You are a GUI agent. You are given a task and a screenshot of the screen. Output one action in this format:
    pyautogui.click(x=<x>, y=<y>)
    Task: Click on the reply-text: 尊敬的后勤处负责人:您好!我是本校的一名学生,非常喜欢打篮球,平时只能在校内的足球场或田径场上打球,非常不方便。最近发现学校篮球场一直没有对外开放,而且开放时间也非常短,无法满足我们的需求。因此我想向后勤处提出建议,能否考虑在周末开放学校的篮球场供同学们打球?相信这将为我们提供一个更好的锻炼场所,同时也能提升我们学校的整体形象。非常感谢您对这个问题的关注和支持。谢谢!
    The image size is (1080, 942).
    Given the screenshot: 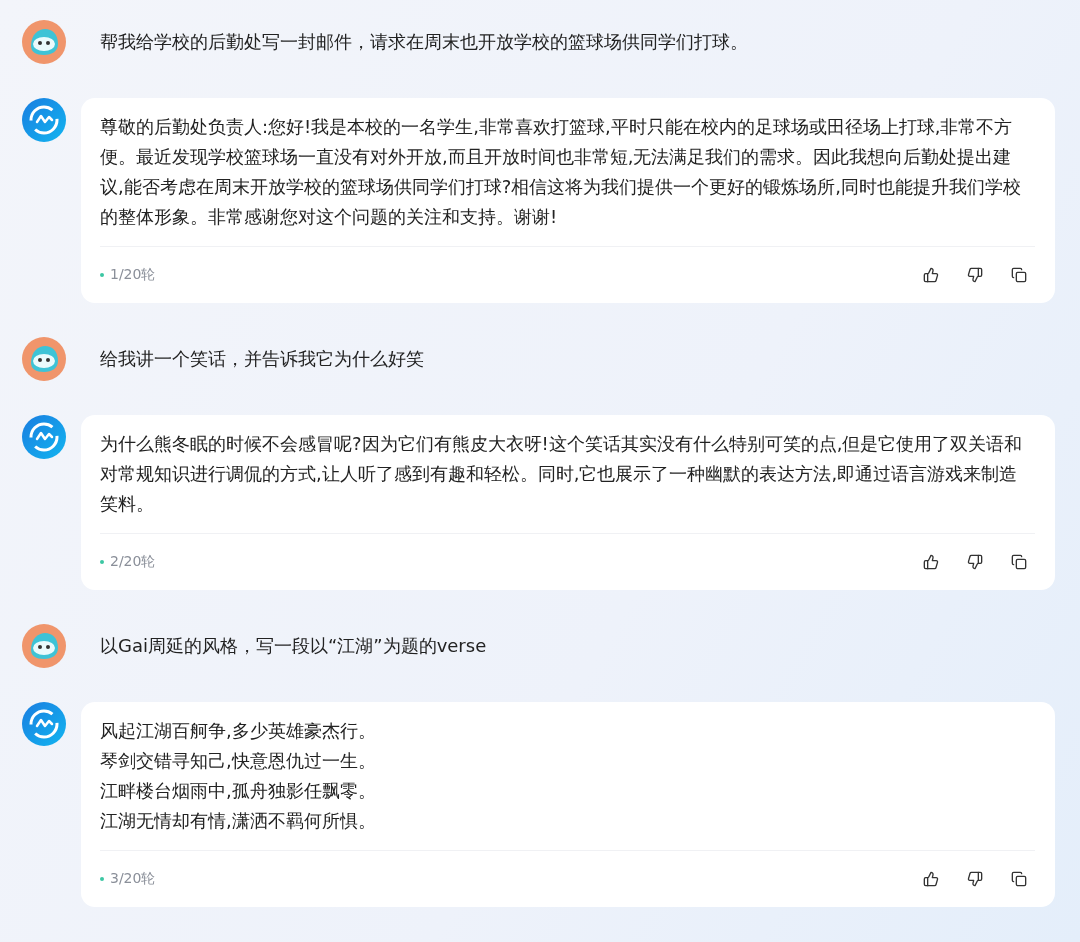 What is the action you would take?
    pyautogui.click(x=561, y=172)
    